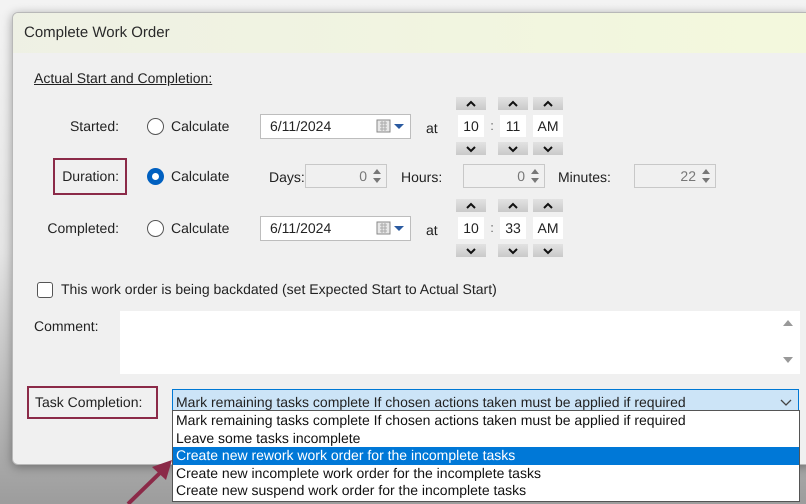 The image size is (806, 504). I want to click on field-label: Task Completion:, so click(92, 402).